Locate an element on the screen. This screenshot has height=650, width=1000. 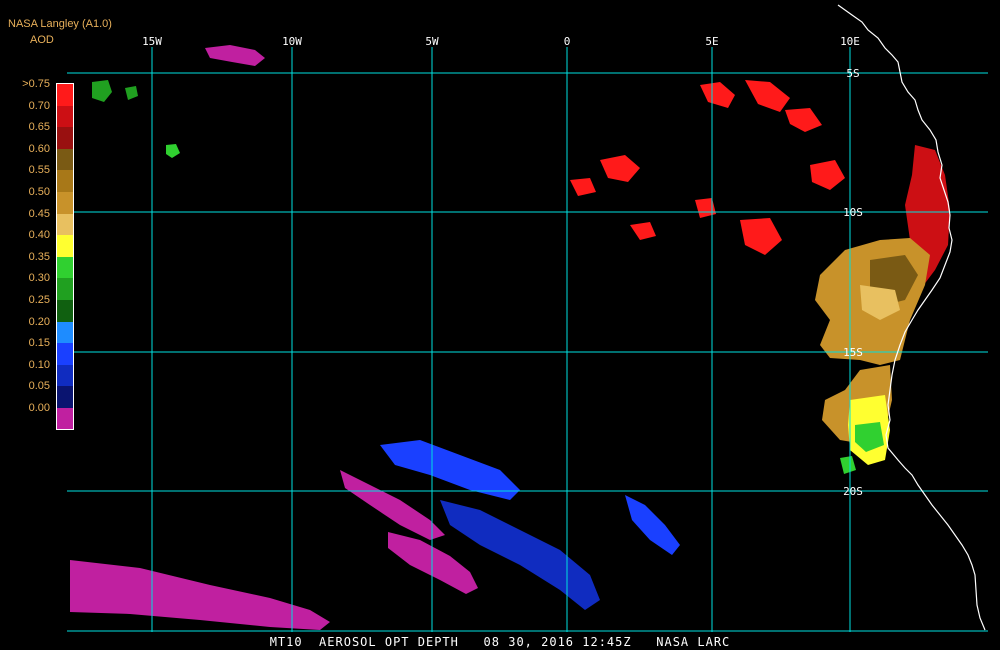
colorbar-label: 0.55 is located at coordinates (39, 170).